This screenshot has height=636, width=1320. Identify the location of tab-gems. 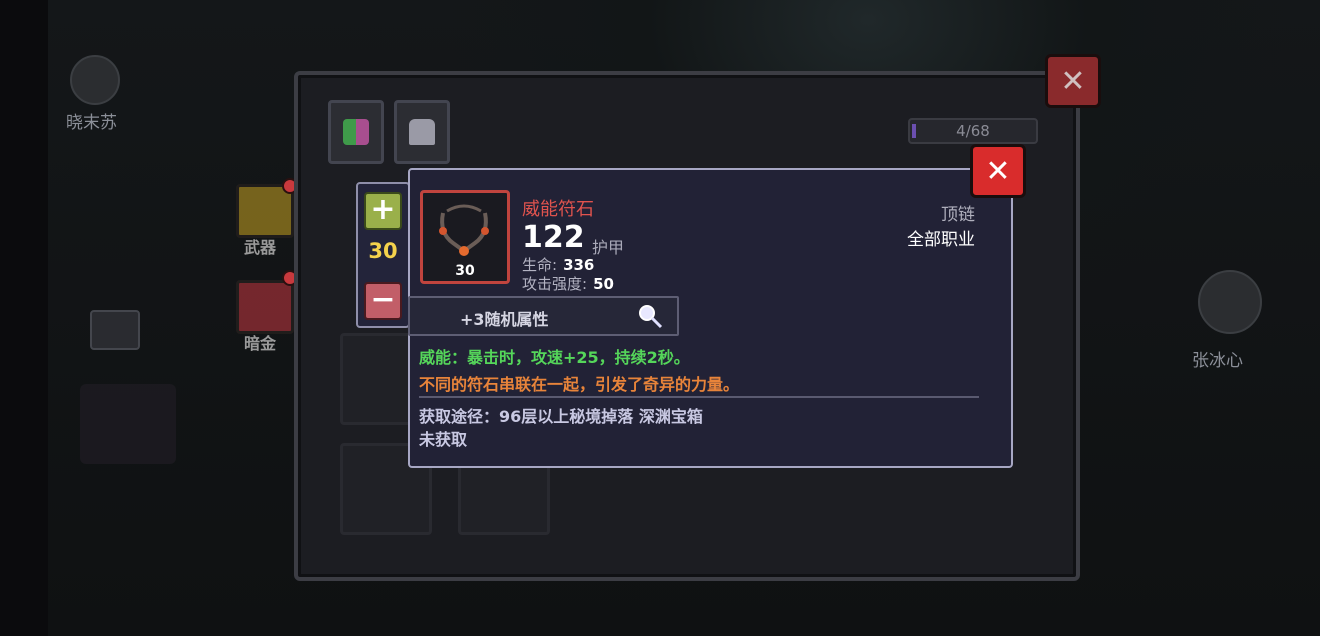
(356, 132).